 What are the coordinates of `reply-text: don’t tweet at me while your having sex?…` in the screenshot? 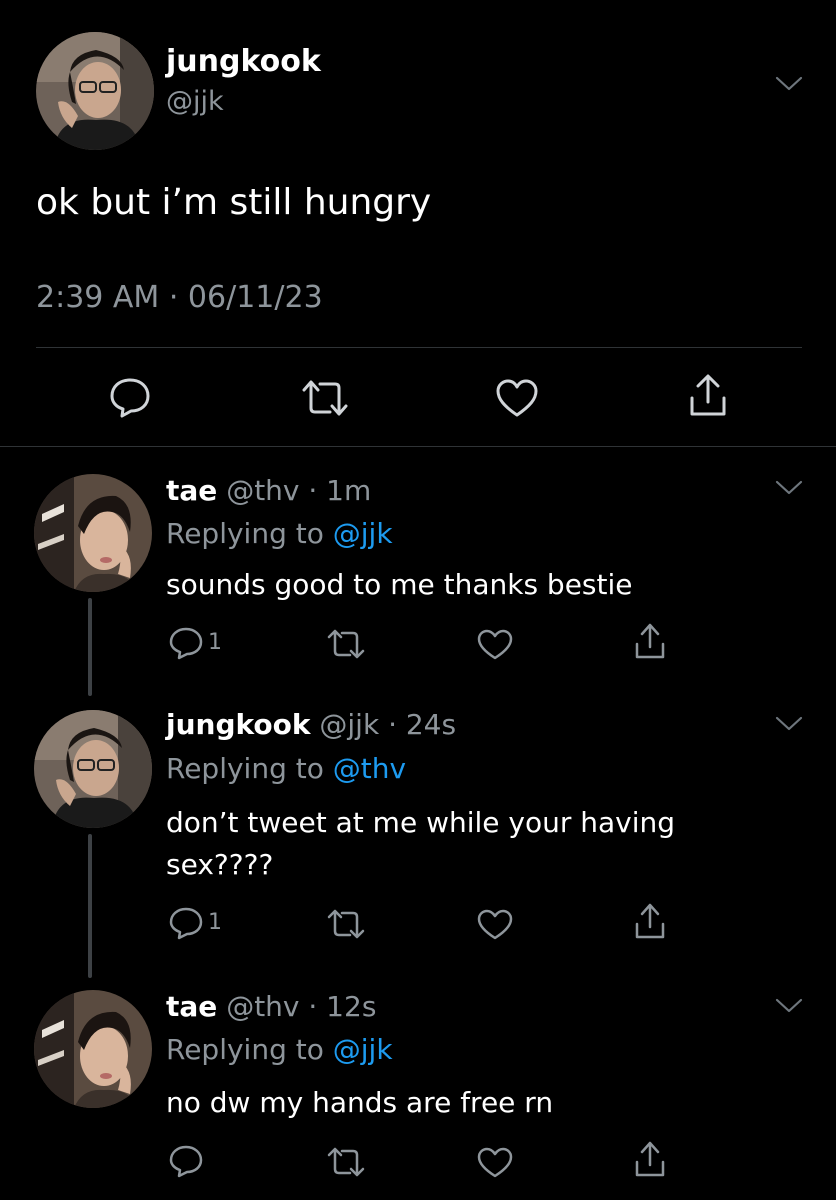 It's located at (421, 843).